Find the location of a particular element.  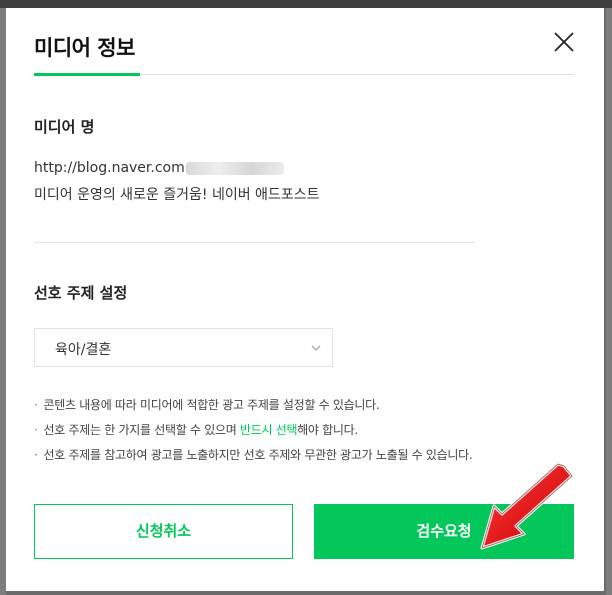

cancel-application-button: 신청취소 is located at coordinates (163, 531).